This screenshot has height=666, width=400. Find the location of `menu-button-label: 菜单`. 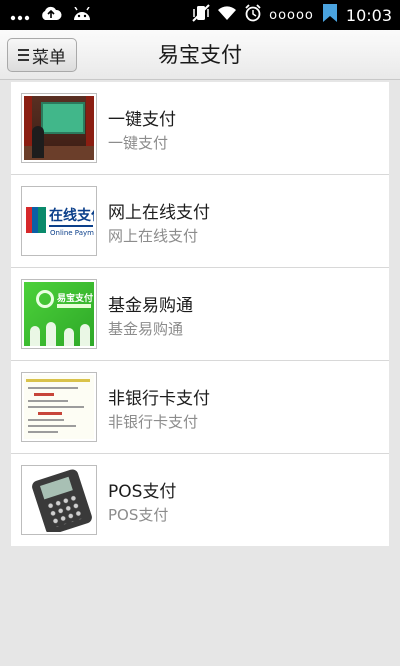

menu-button-label: 菜单 is located at coordinates (49, 57).